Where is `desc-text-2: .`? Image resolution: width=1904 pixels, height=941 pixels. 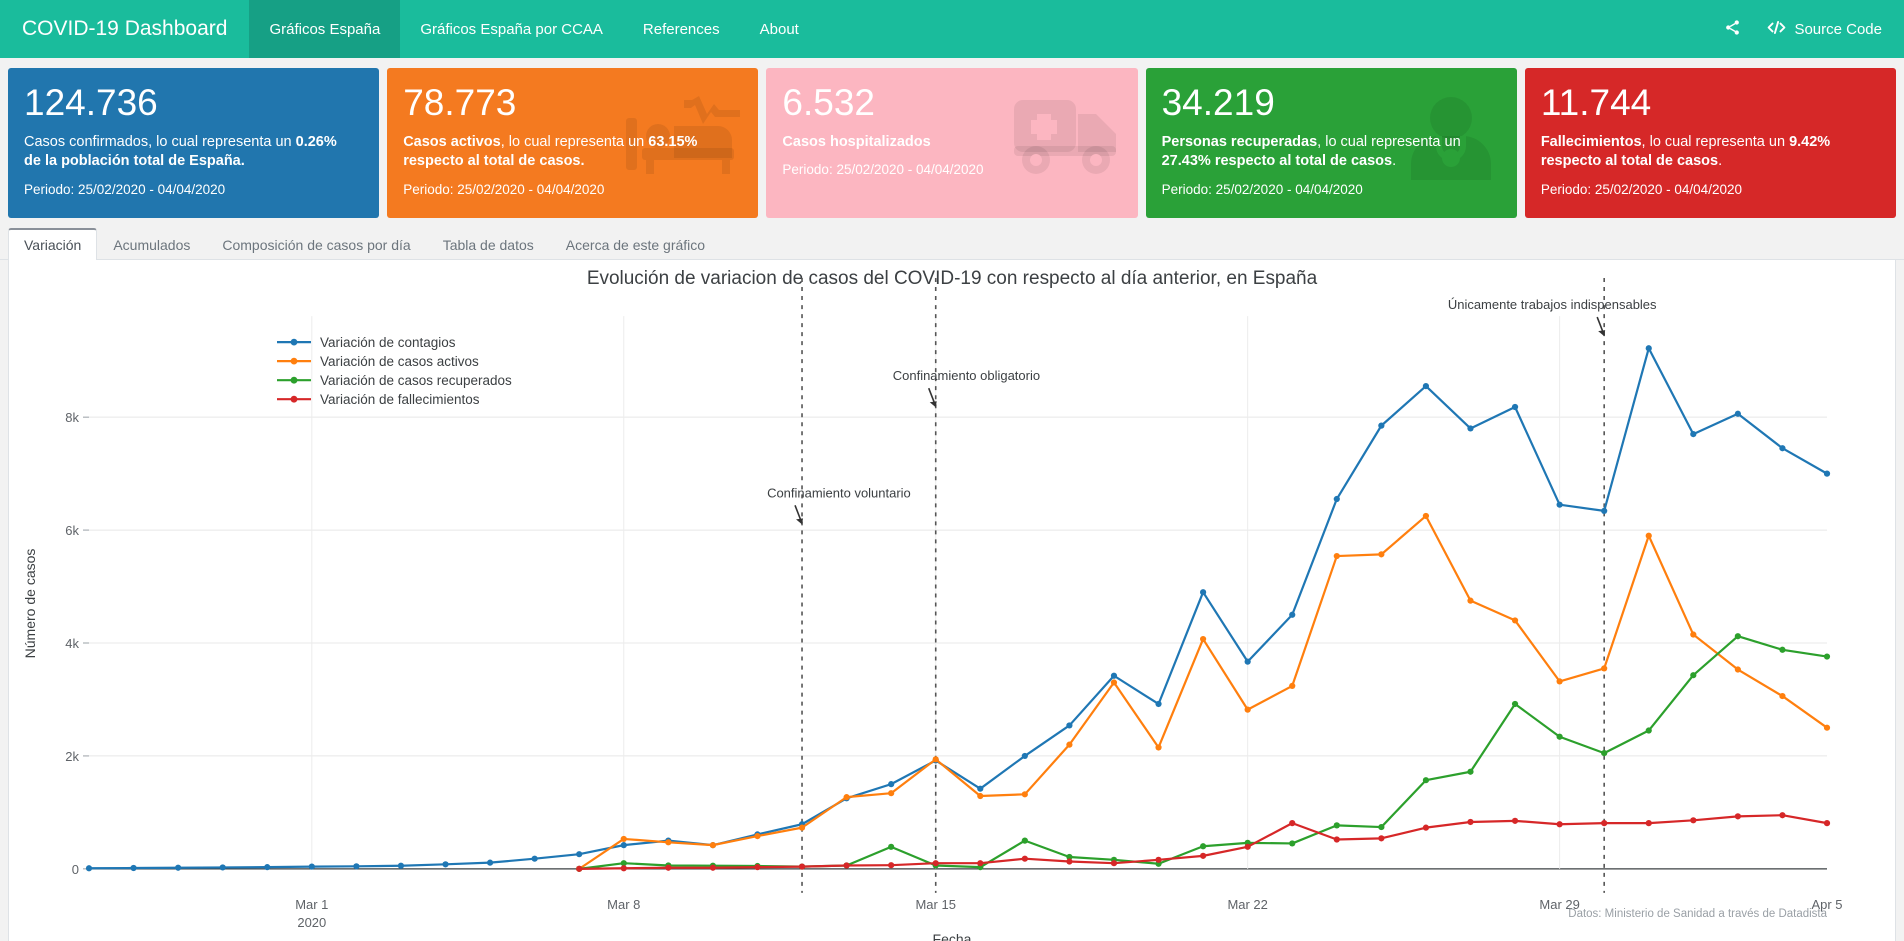
desc-text-2: . is located at coordinates (1720, 161).